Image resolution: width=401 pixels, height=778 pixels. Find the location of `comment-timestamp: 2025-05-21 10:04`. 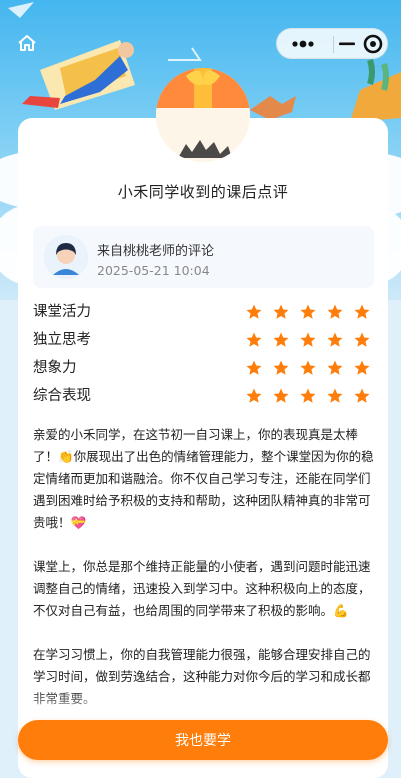

comment-timestamp: 2025-05-21 10:04 is located at coordinates (153, 270).